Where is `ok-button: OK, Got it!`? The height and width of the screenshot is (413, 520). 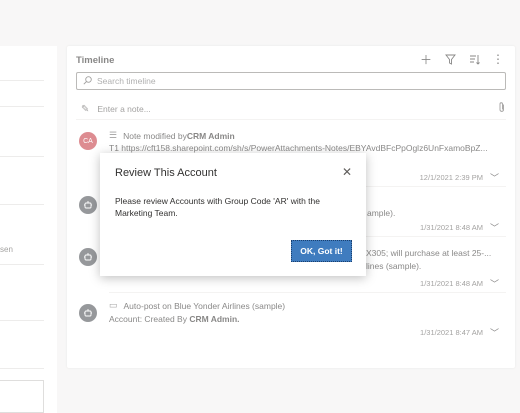
ok-button: OK, Got it! is located at coordinates (321, 251).